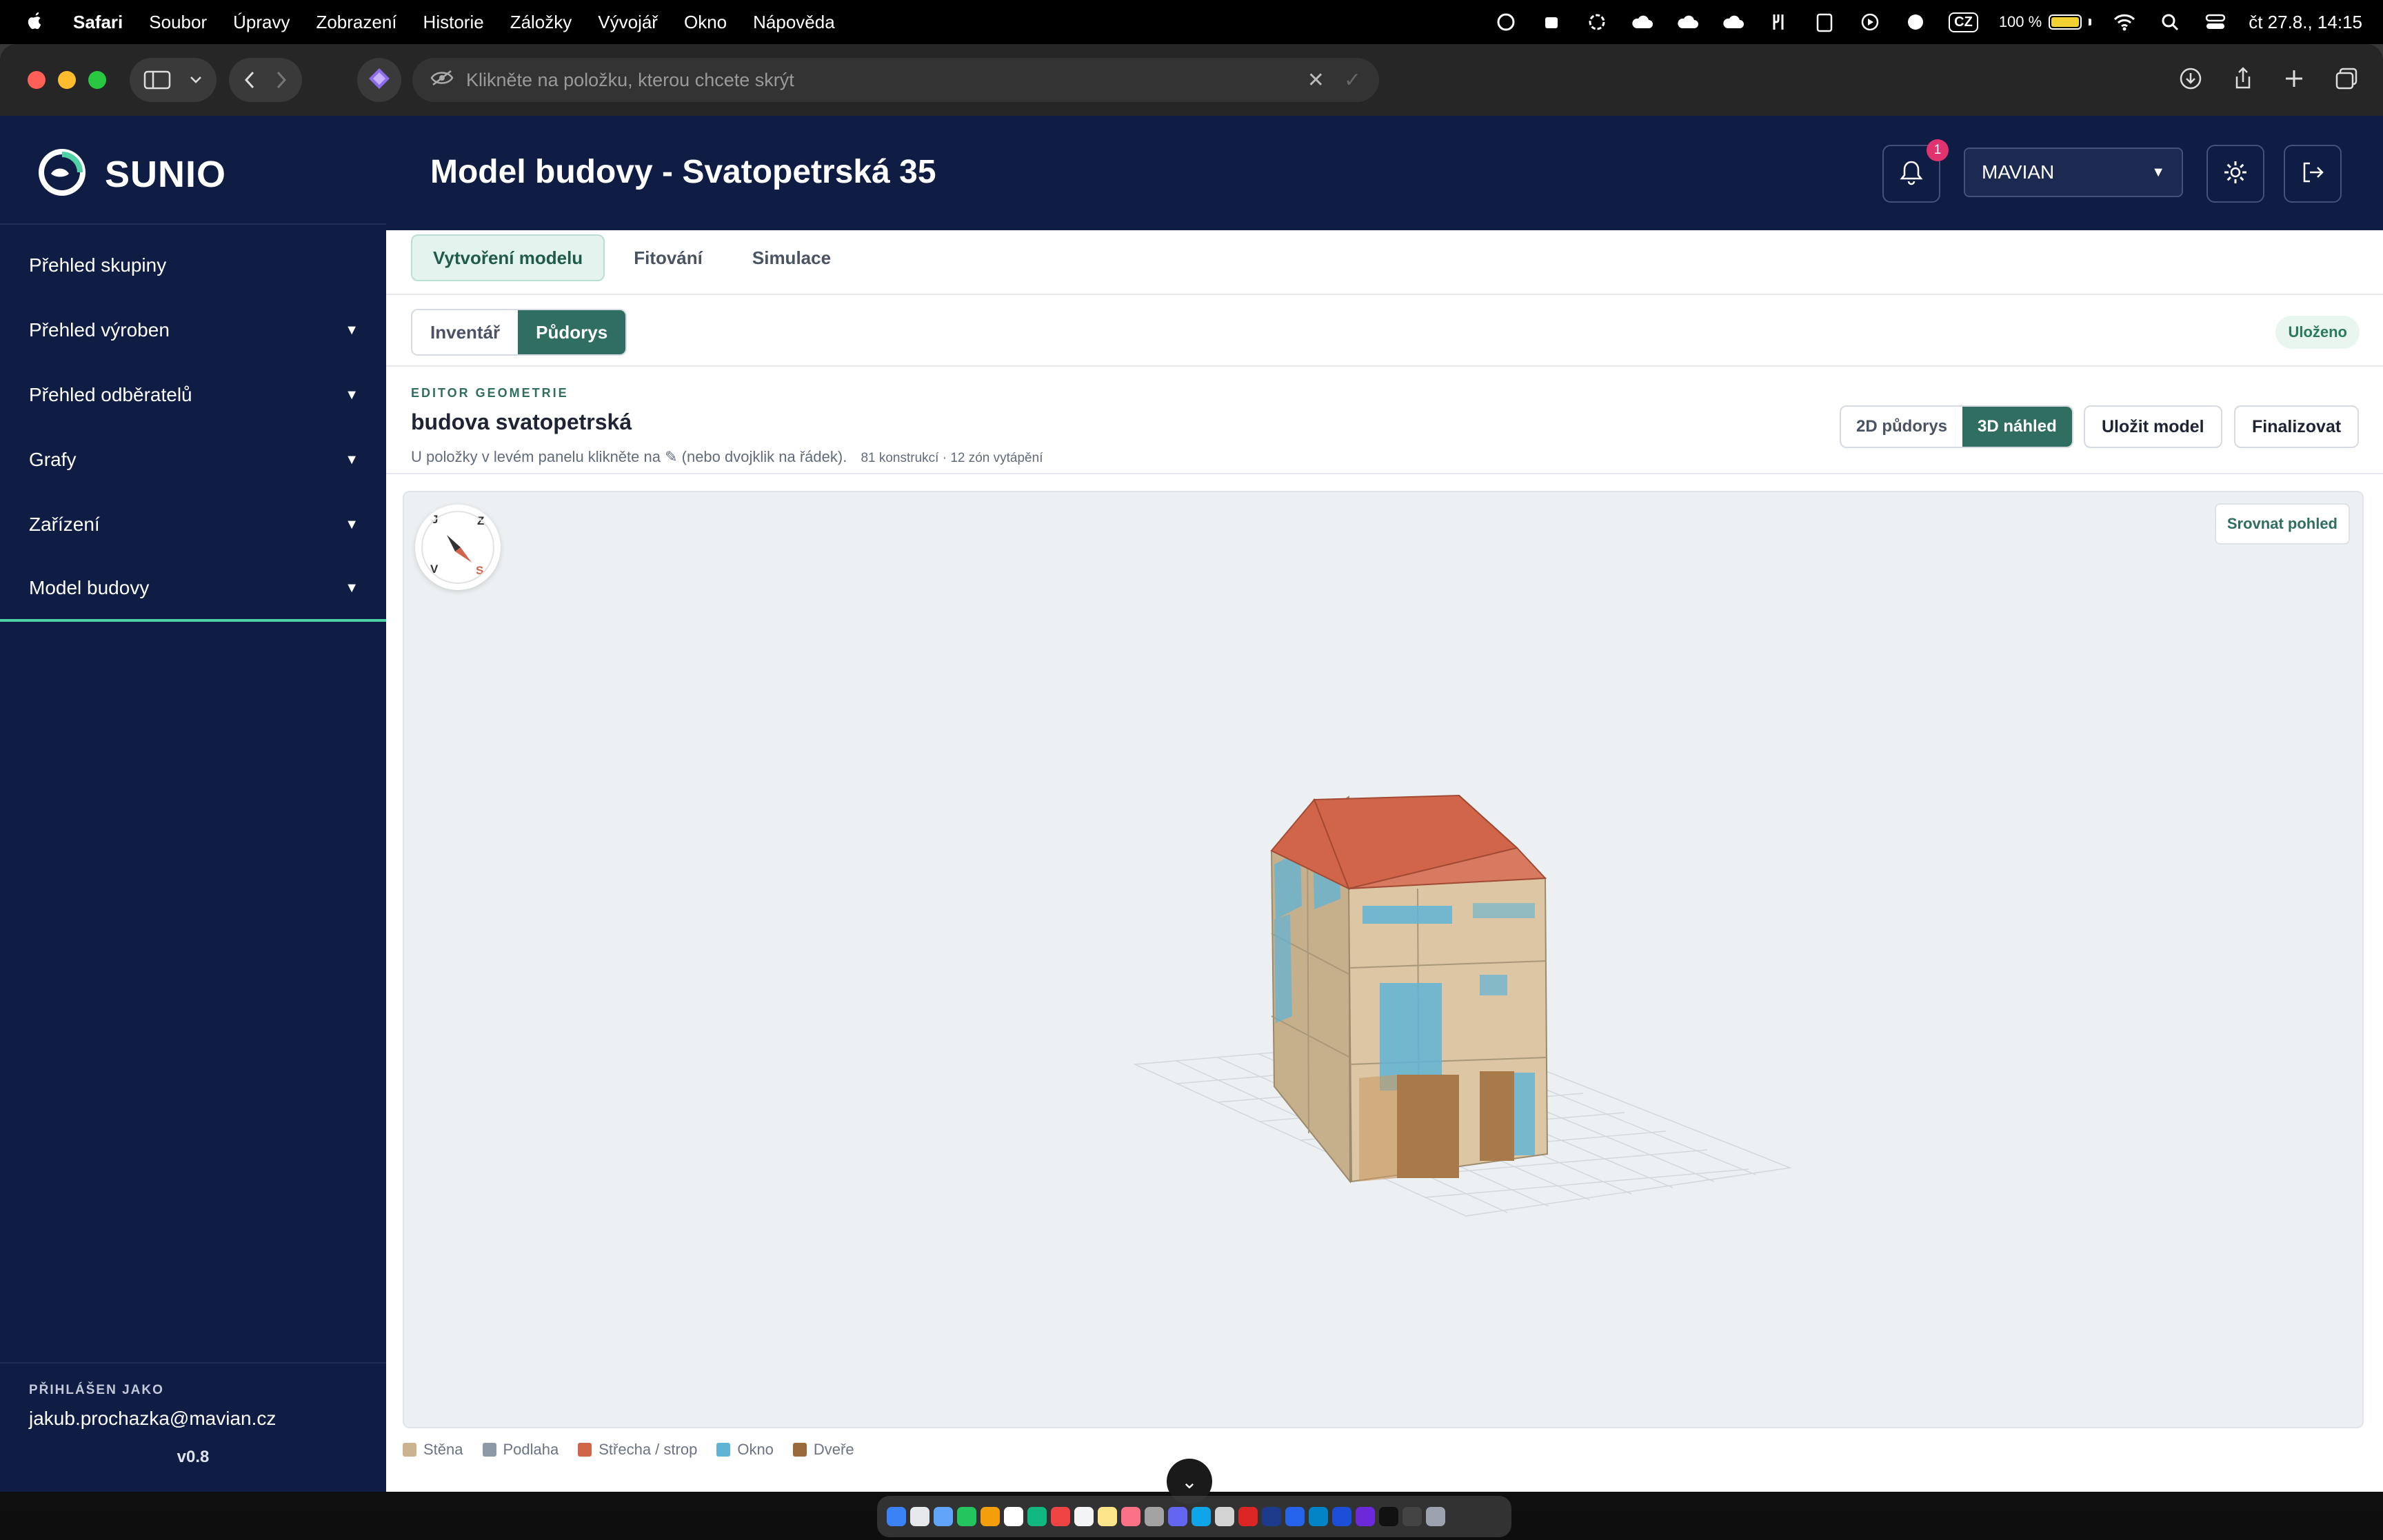 The width and height of the screenshot is (2383, 1540). What do you see at coordinates (2215, 22) in the screenshot?
I see `control-center-icon` at bounding box center [2215, 22].